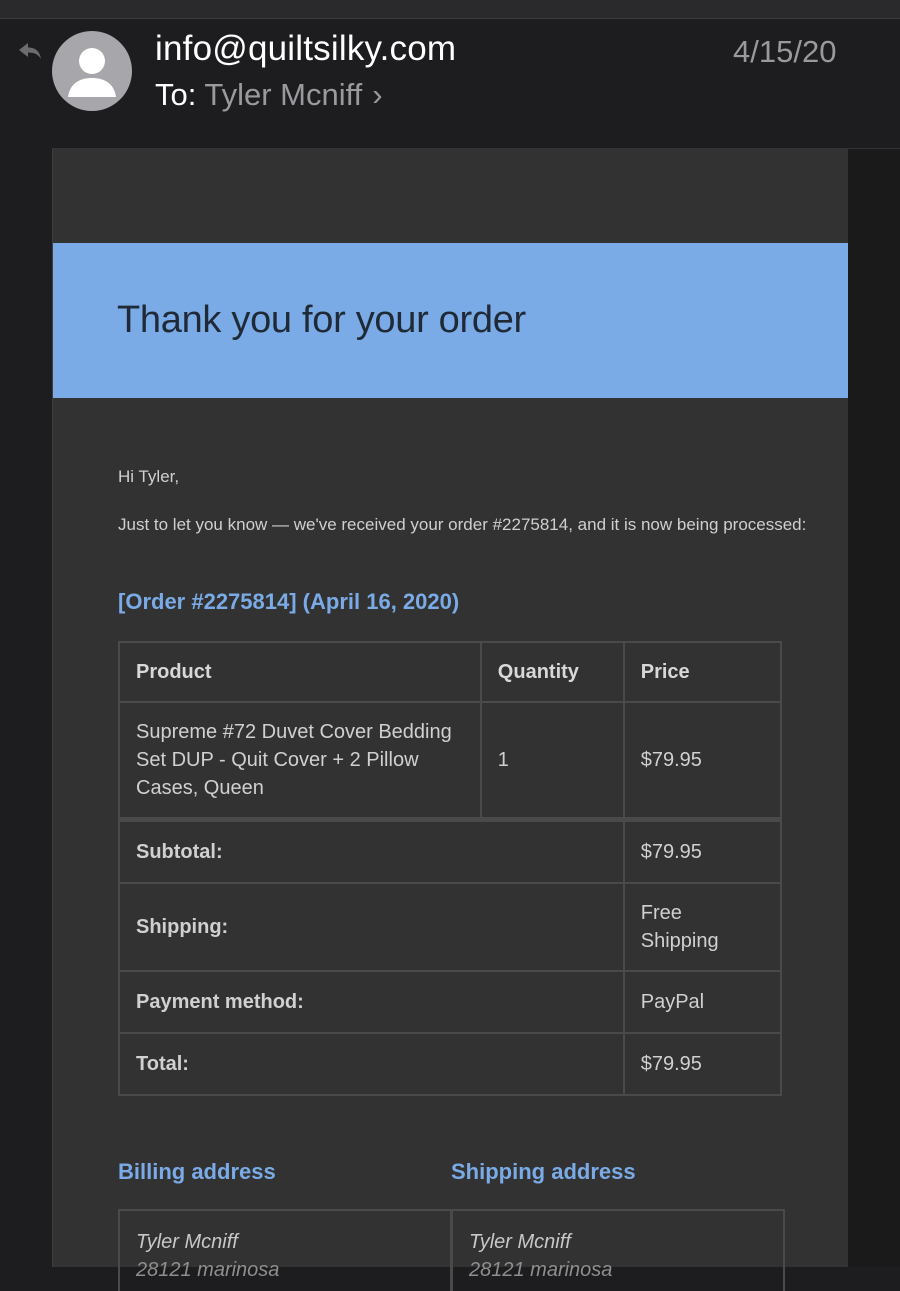 The width and height of the screenshot is (900, 1291). Describe the element at coordinates (450, 9) in the screenshot. I see `top-toolbar-strip` at that location.